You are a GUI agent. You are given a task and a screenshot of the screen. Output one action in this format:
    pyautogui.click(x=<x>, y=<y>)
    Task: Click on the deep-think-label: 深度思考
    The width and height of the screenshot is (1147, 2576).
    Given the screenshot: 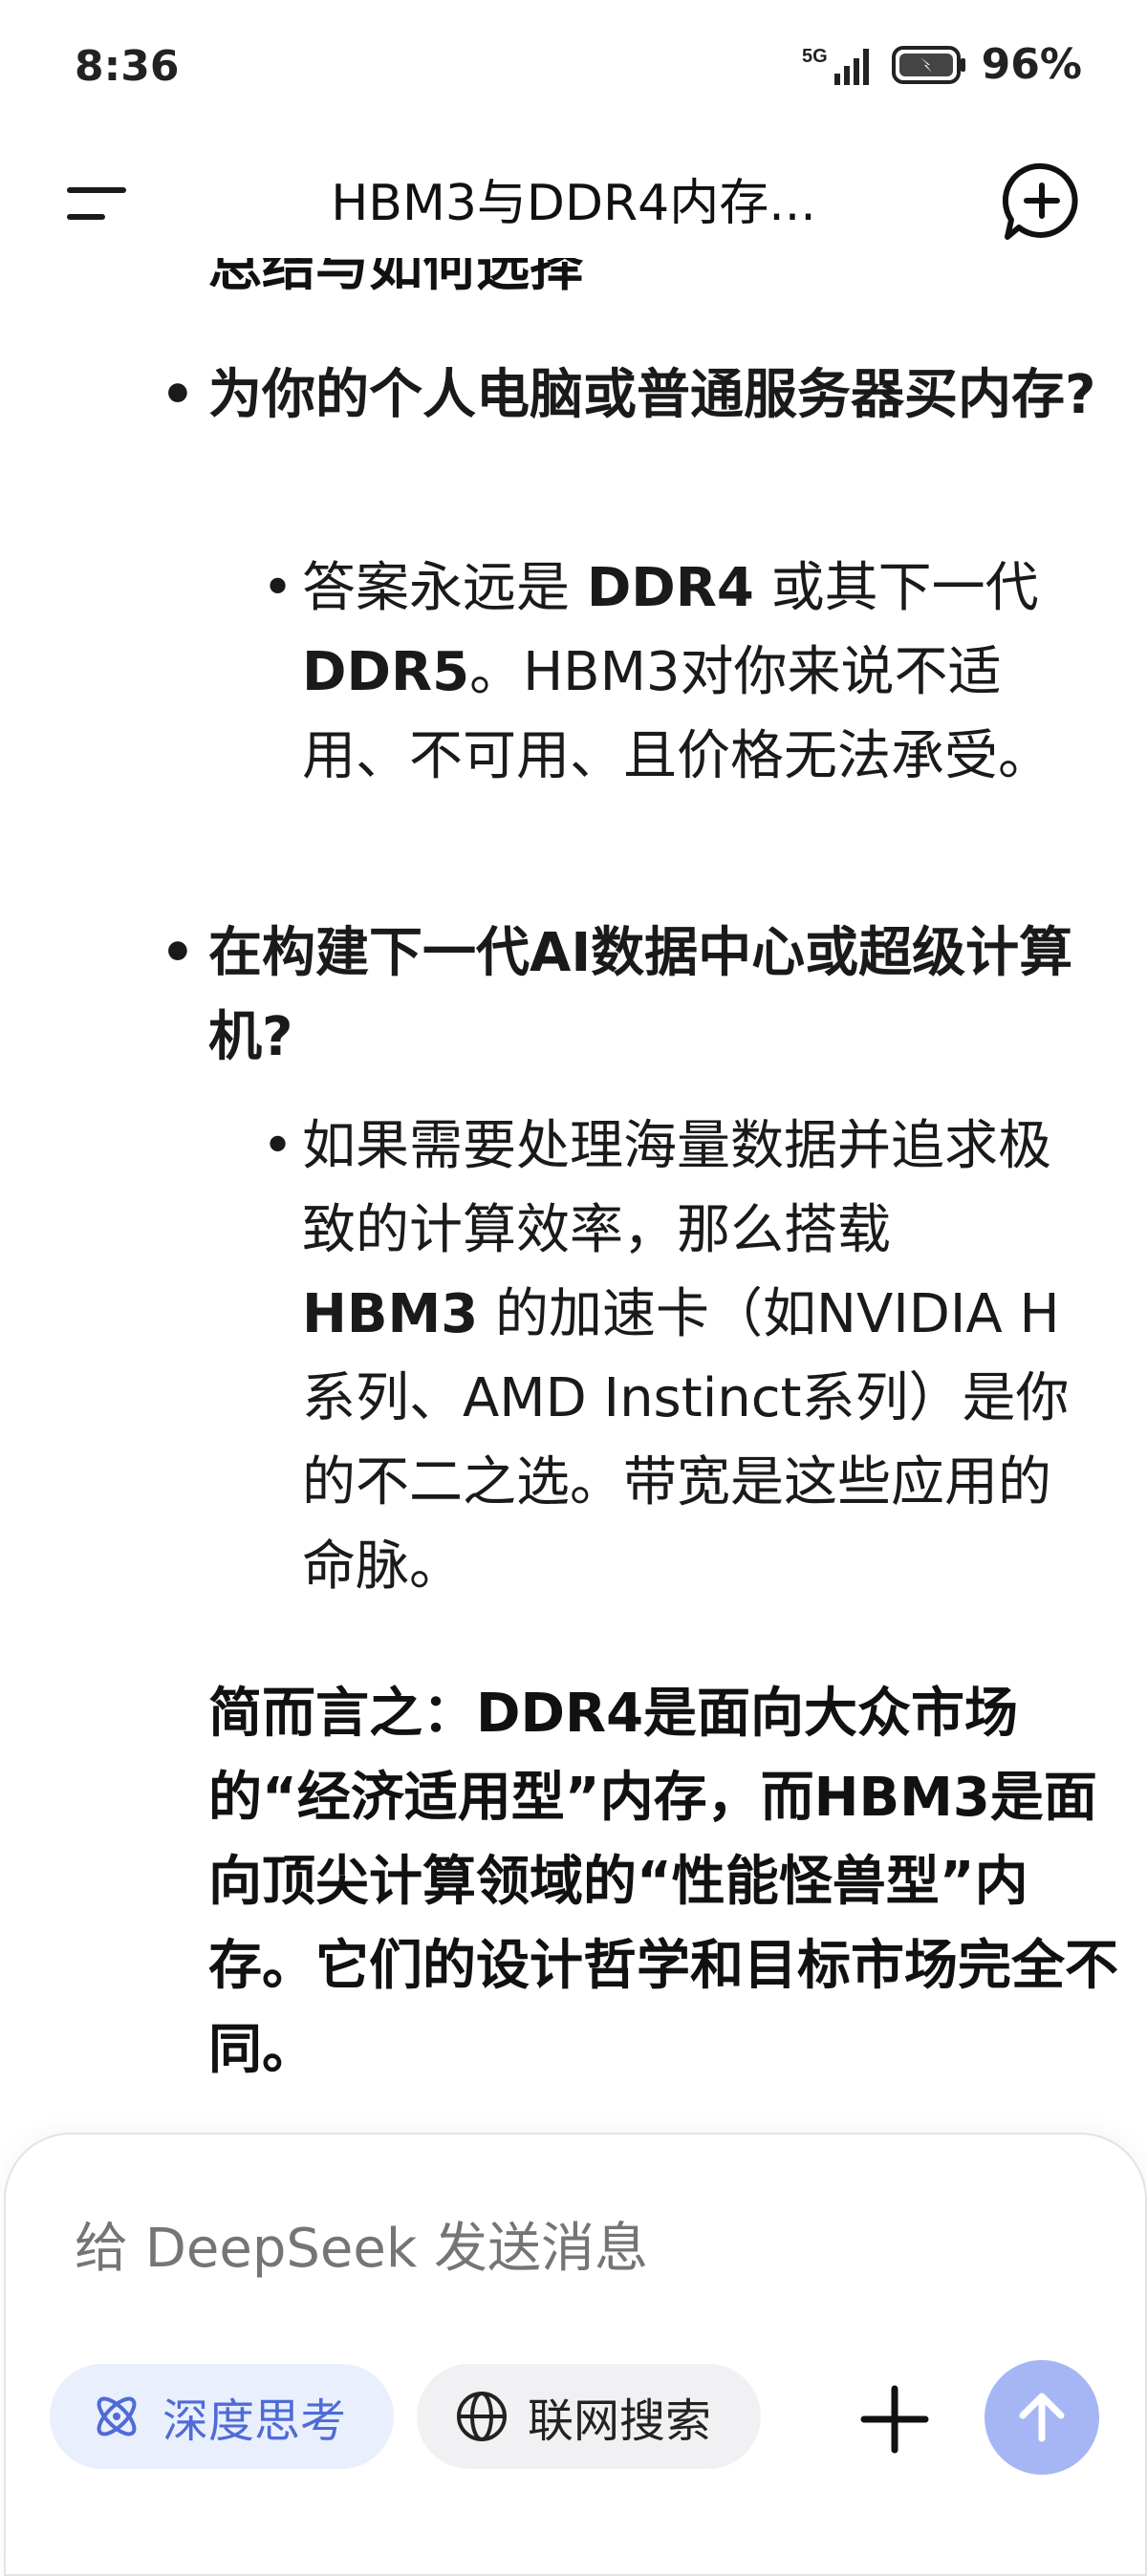 What is the action you would take?
    pyautogui.click(x=254, y=2421)
    